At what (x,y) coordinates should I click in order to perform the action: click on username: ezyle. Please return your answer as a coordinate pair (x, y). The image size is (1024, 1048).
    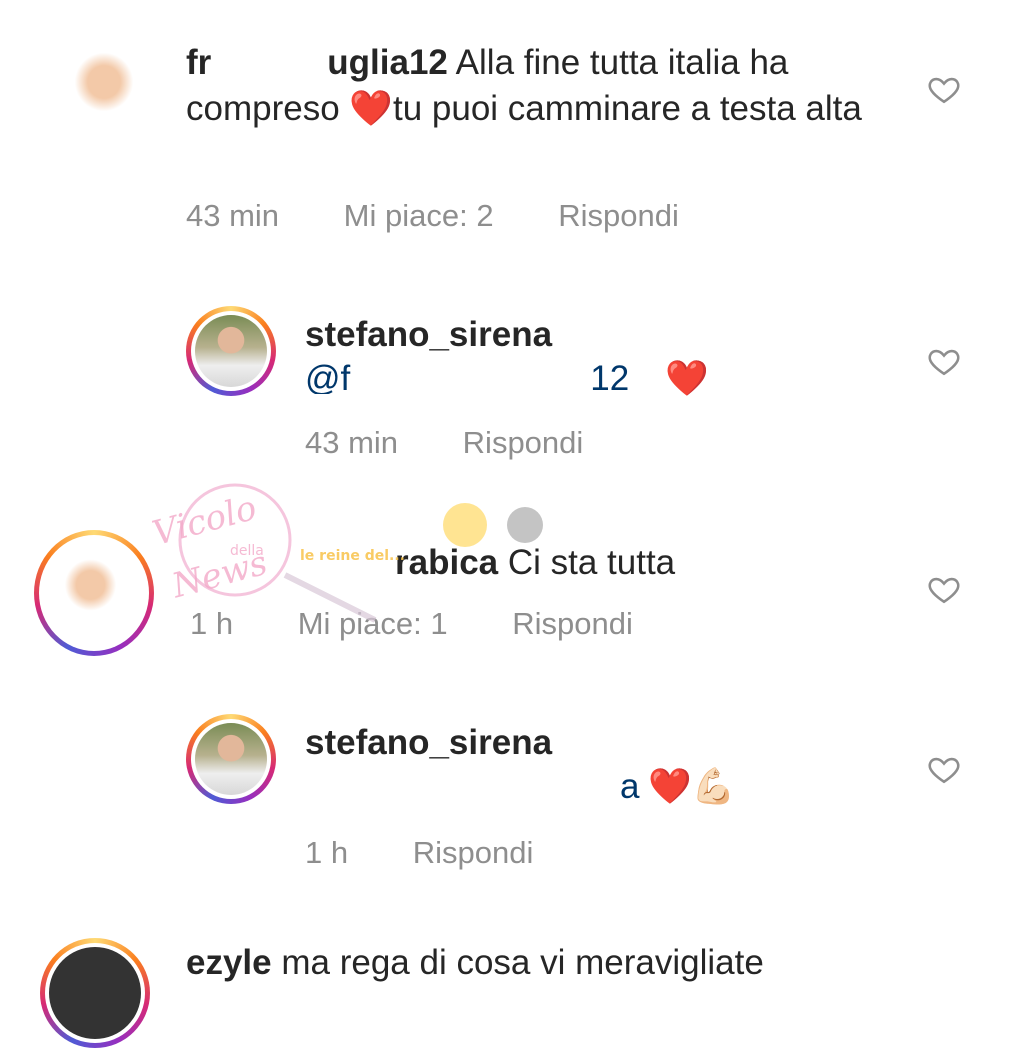
    Looking at the image, I should click on (229, 962).